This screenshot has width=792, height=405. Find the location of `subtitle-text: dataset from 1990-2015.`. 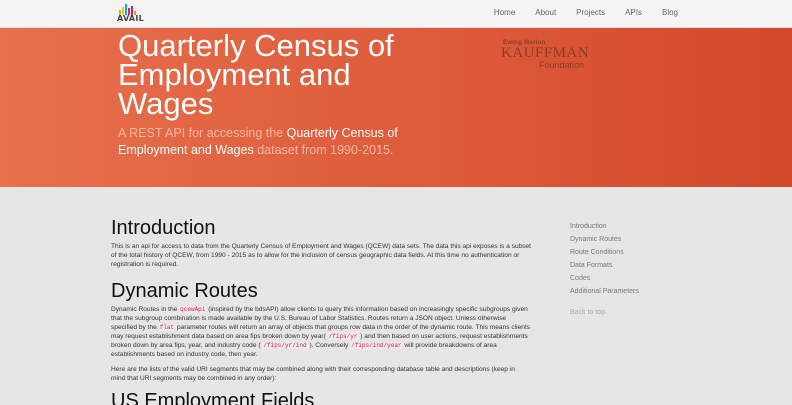

subtitle-text: dataset from 1990-2015. is located at coordinates (323, 150).